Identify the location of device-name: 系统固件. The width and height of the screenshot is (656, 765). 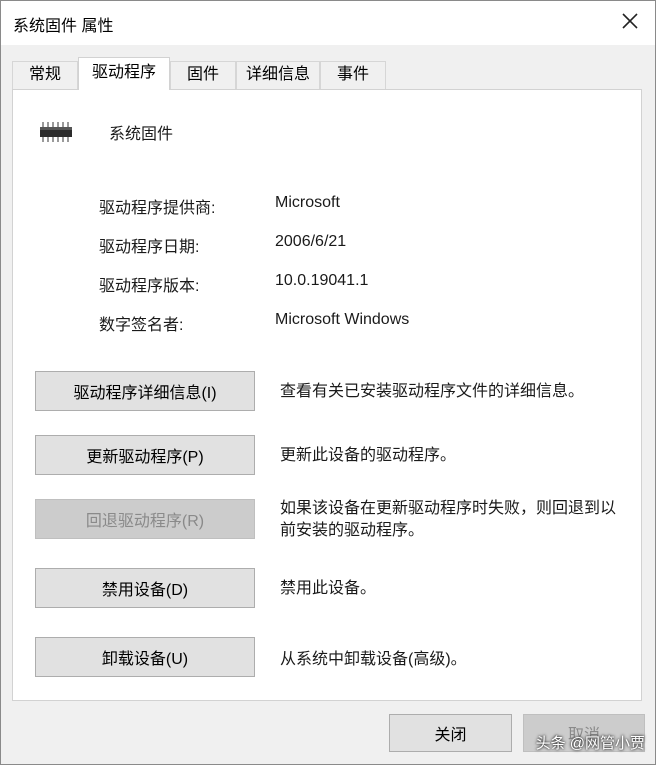
(141, 134).